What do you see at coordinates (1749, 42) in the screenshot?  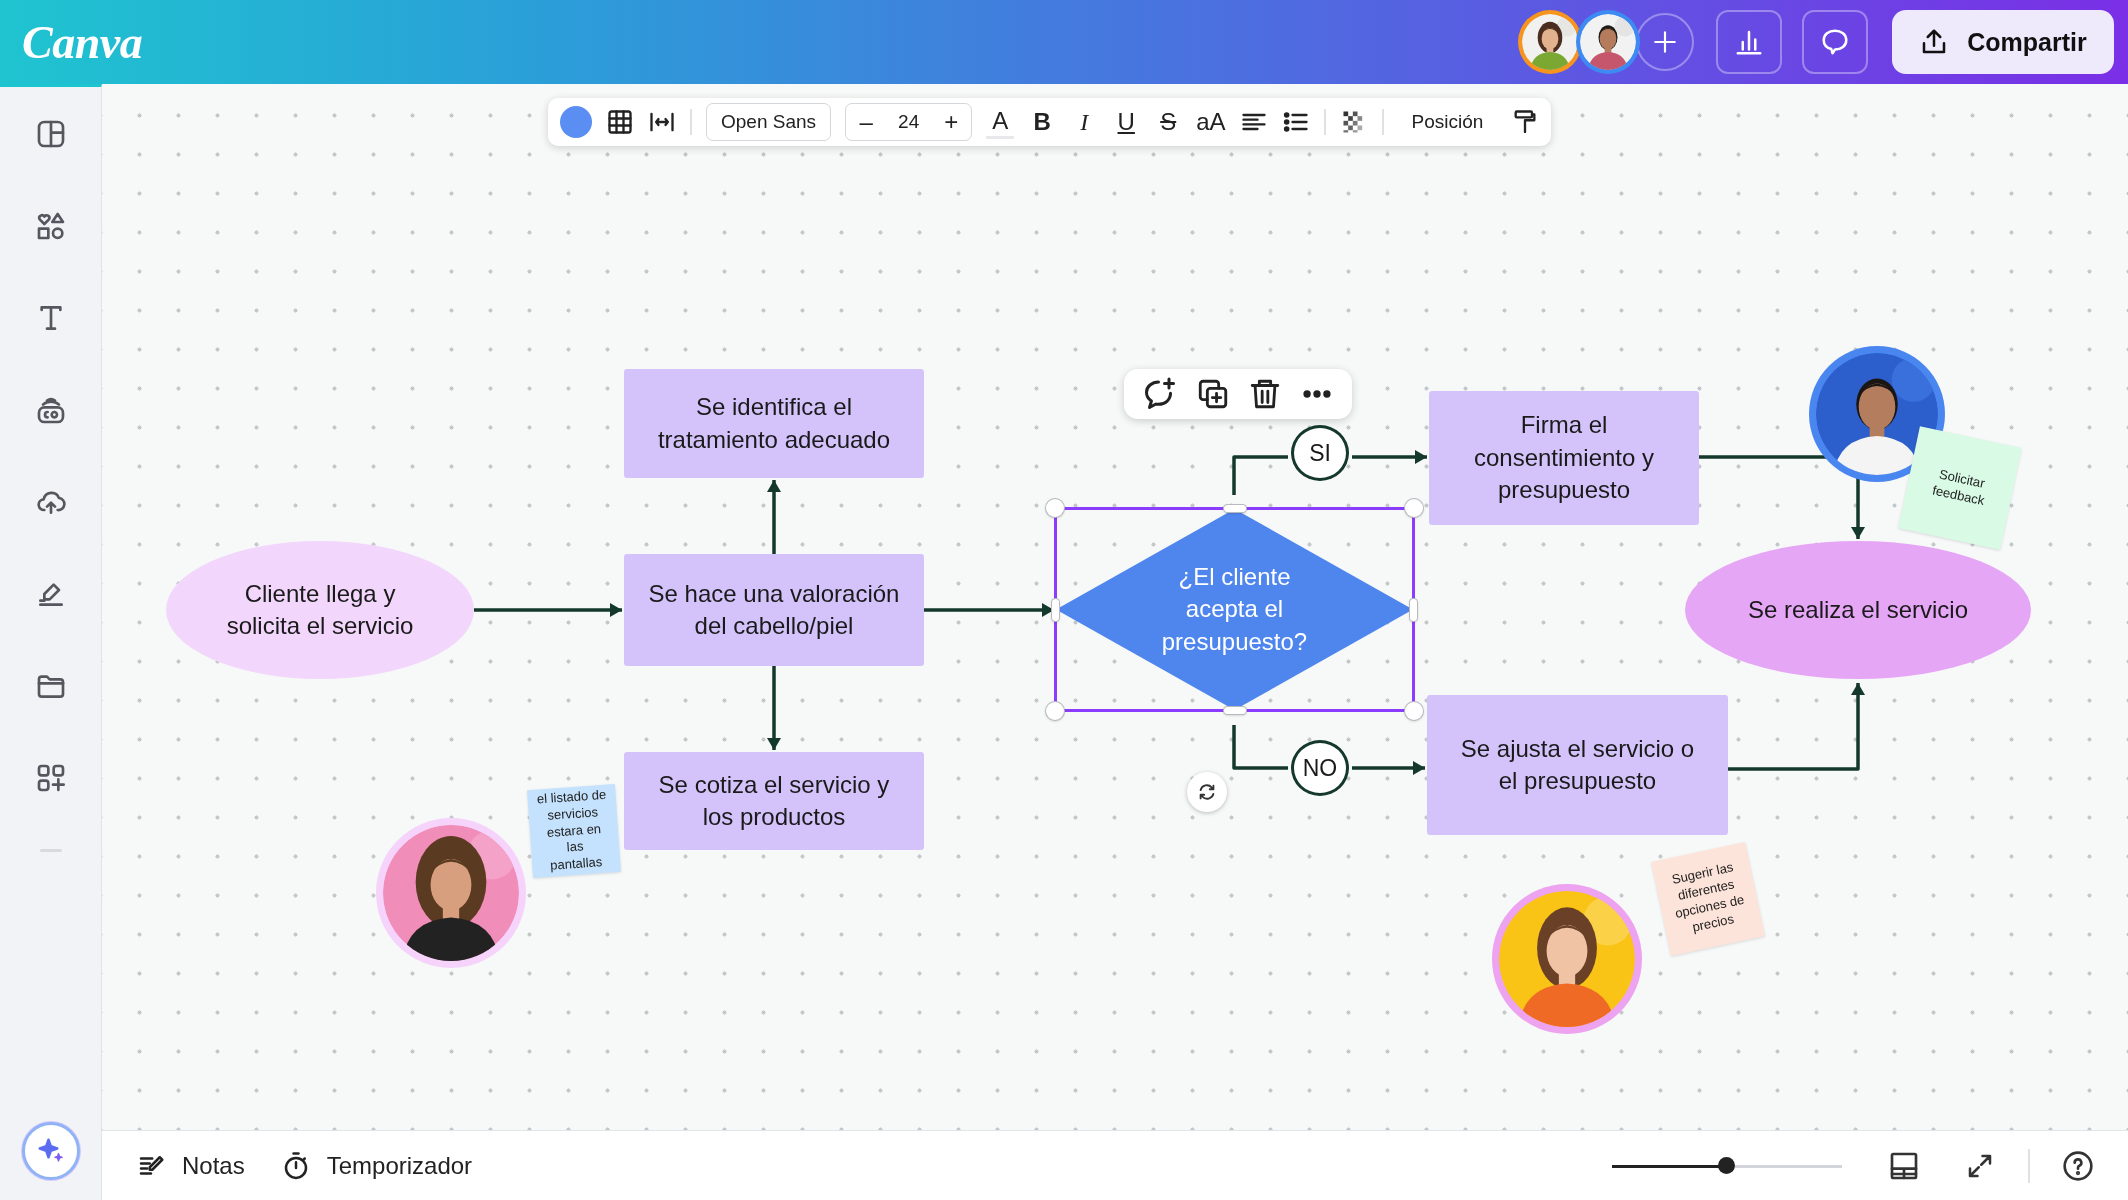 I see `insights-button` at bounding box center [1749, 42].